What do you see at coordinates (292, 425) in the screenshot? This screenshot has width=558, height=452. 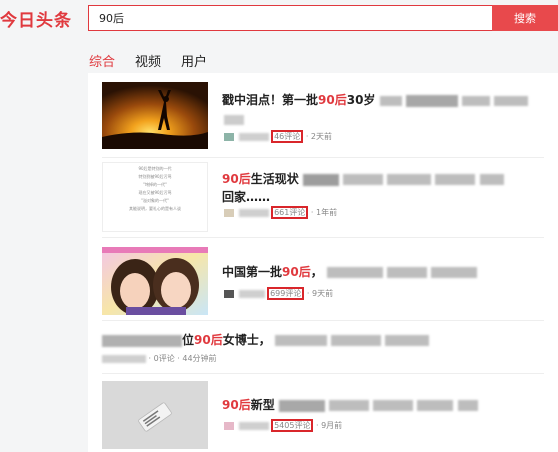 I see `comment-count: 5405评论` at bounding box center [292, 425].